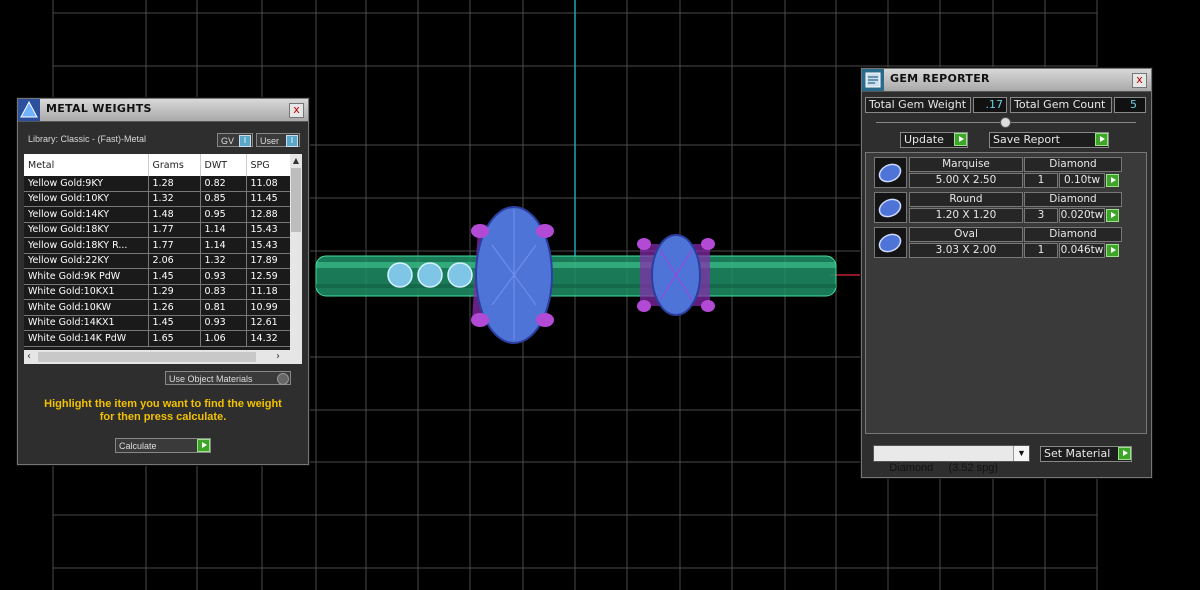 The width and height of the screenshot is (1200, 590). I want to click on gem-row: Oval Diamond 3.03 X 2.00 1 0.046tw, so click(1013, 242).